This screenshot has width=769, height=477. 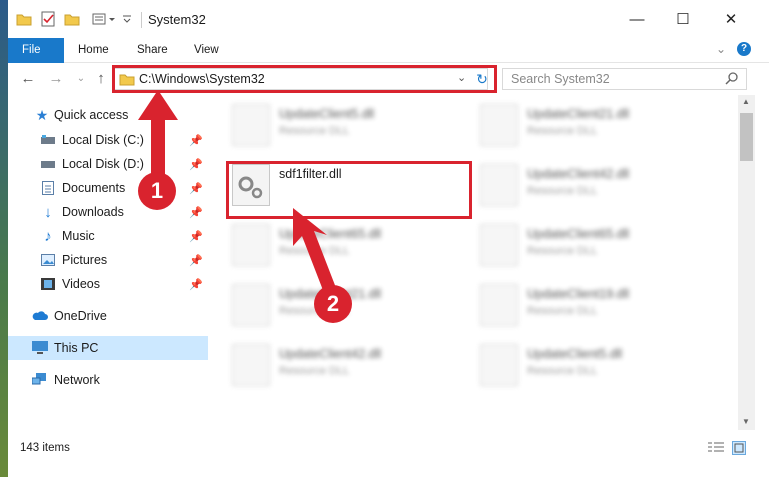 I want to click on step-1-badge: 1, so click(x=157, y=191).